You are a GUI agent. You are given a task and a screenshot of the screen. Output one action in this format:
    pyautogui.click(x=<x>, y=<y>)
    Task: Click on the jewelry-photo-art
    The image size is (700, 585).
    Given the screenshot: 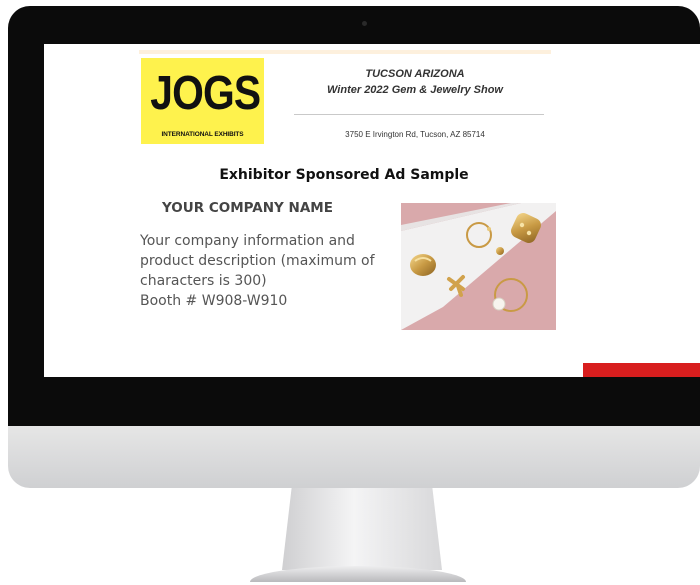 What is the action you would take?
    pyautogui.click(x=478, y=266)
    